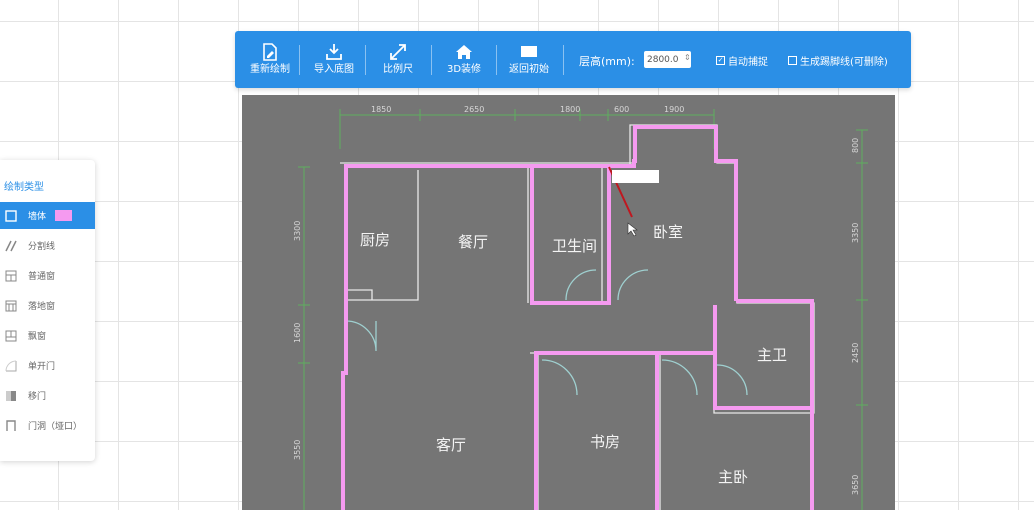 The image size is (1034, 510). What do you see at coordinates (47, 335) in the screenshot?
I see `tool-bay-window: 飘窗` at bounding box center [47, 335].